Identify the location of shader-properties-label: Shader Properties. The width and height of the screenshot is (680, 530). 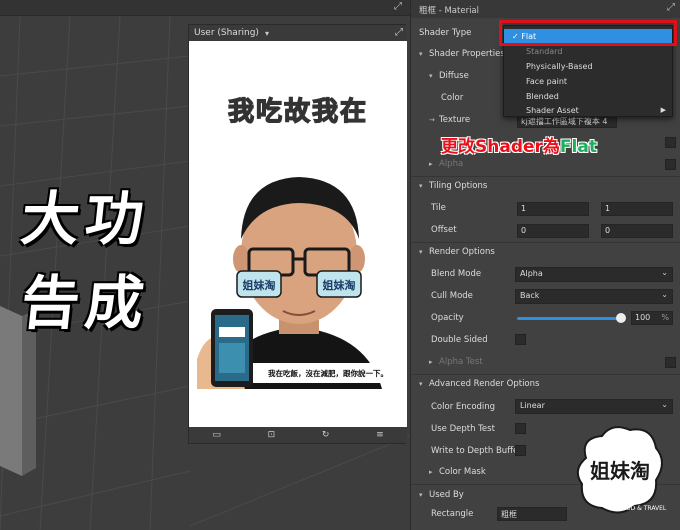
(467, 54).